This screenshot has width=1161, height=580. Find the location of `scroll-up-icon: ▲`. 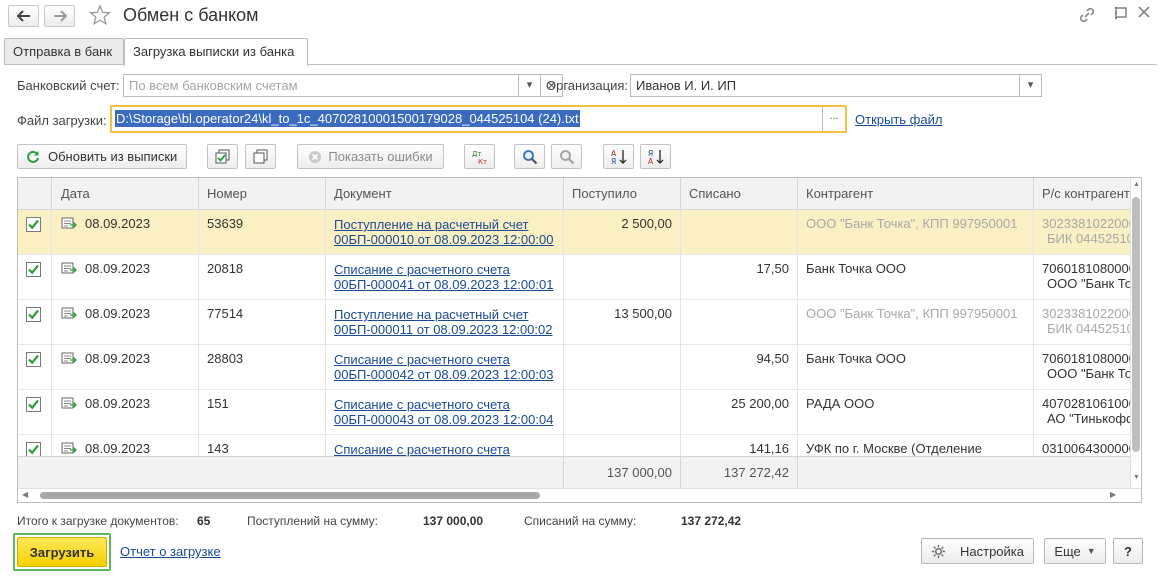

scroll-up-icon: ▲ is located at coordinates (1136, 184).